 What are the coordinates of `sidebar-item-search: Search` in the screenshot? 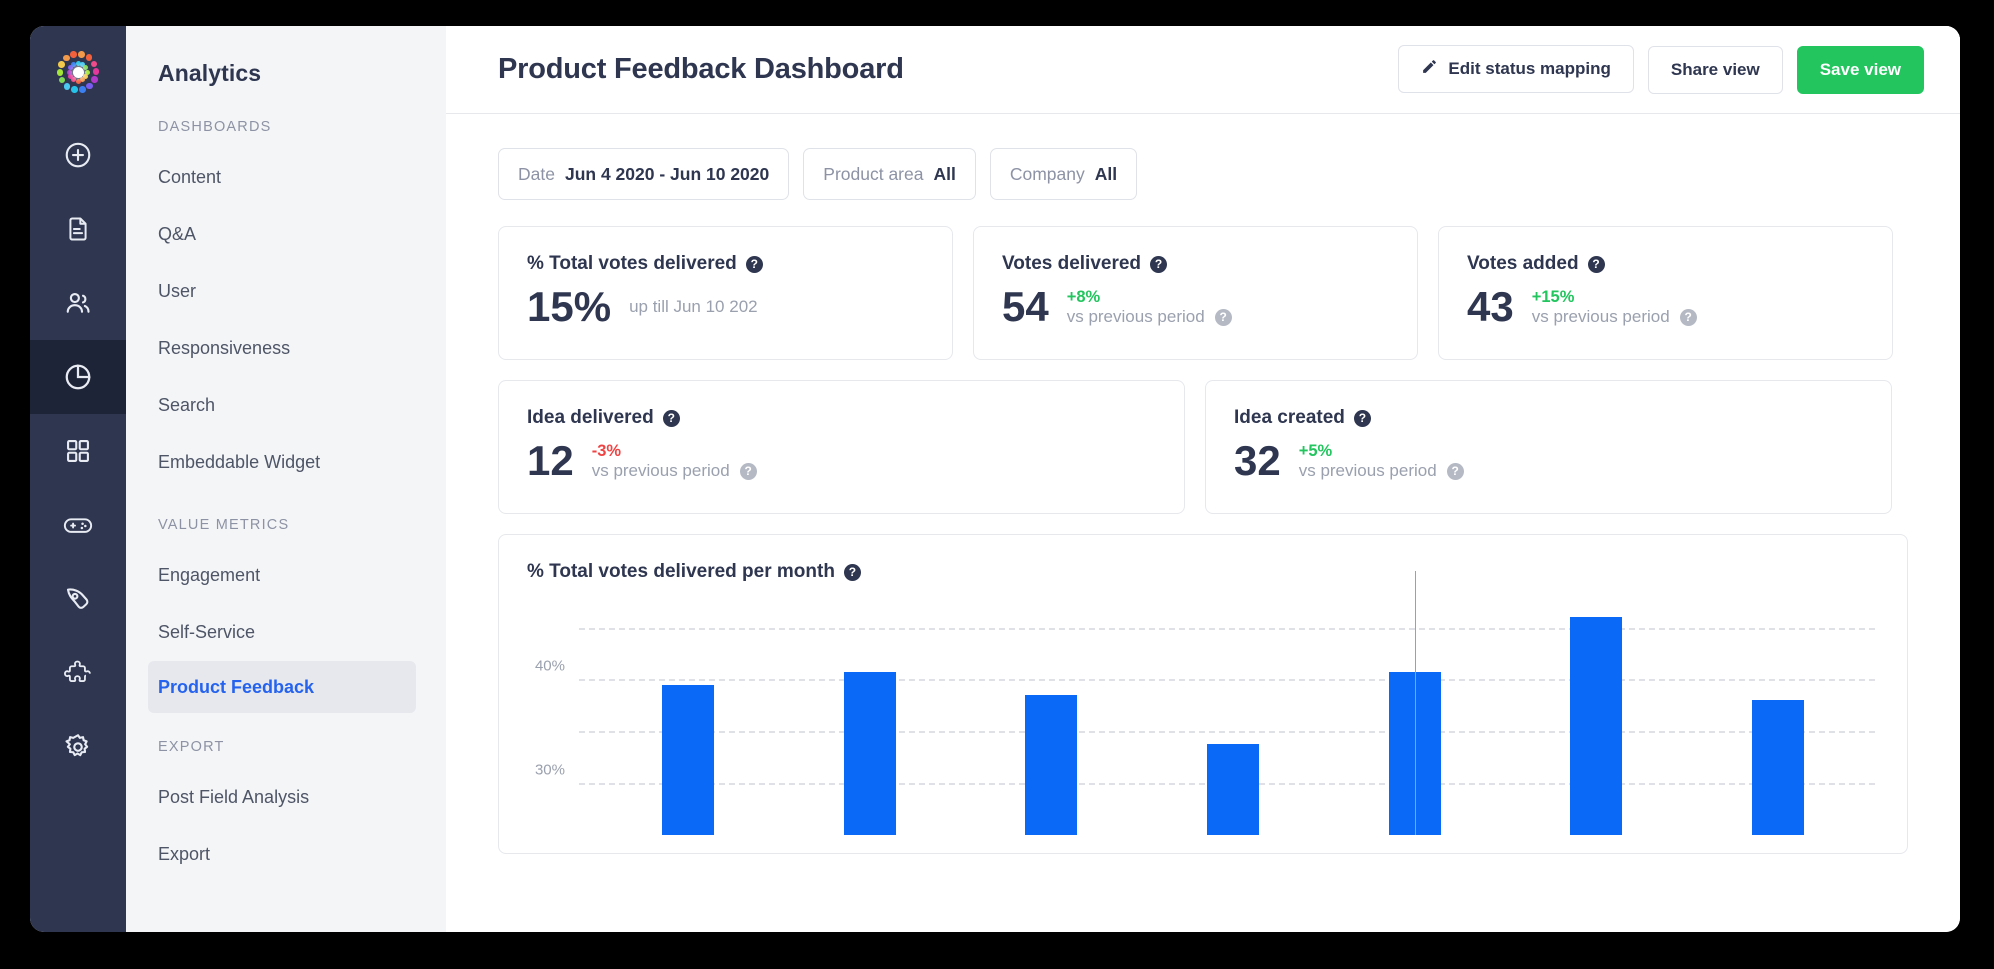 It's located at (286, 405).